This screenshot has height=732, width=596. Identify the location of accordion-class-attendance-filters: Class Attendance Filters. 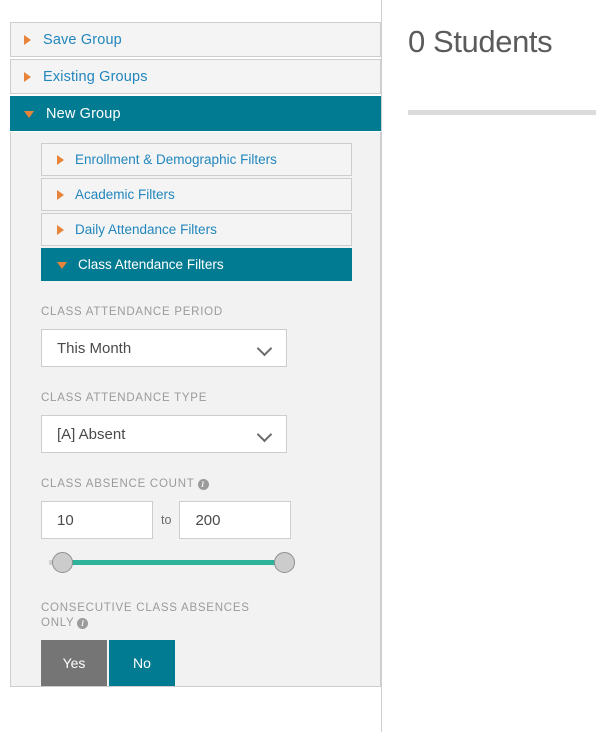
(196, 264).